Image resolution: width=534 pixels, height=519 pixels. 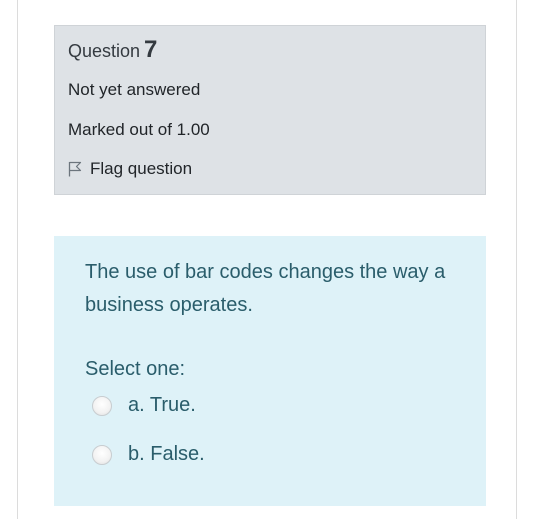 What do you see at coordinates (141, 168) in the screenshot?
I see `flag-question-label: Flag question` at bounding box center [141, 168].